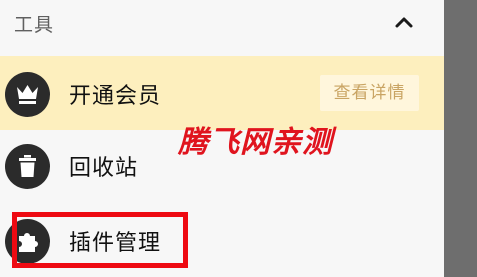 The image size is (477, 277). What do you see at coordinates (460, 138) in the screenshot?
I see `overlay-edge` at bounding box center [460, 138].